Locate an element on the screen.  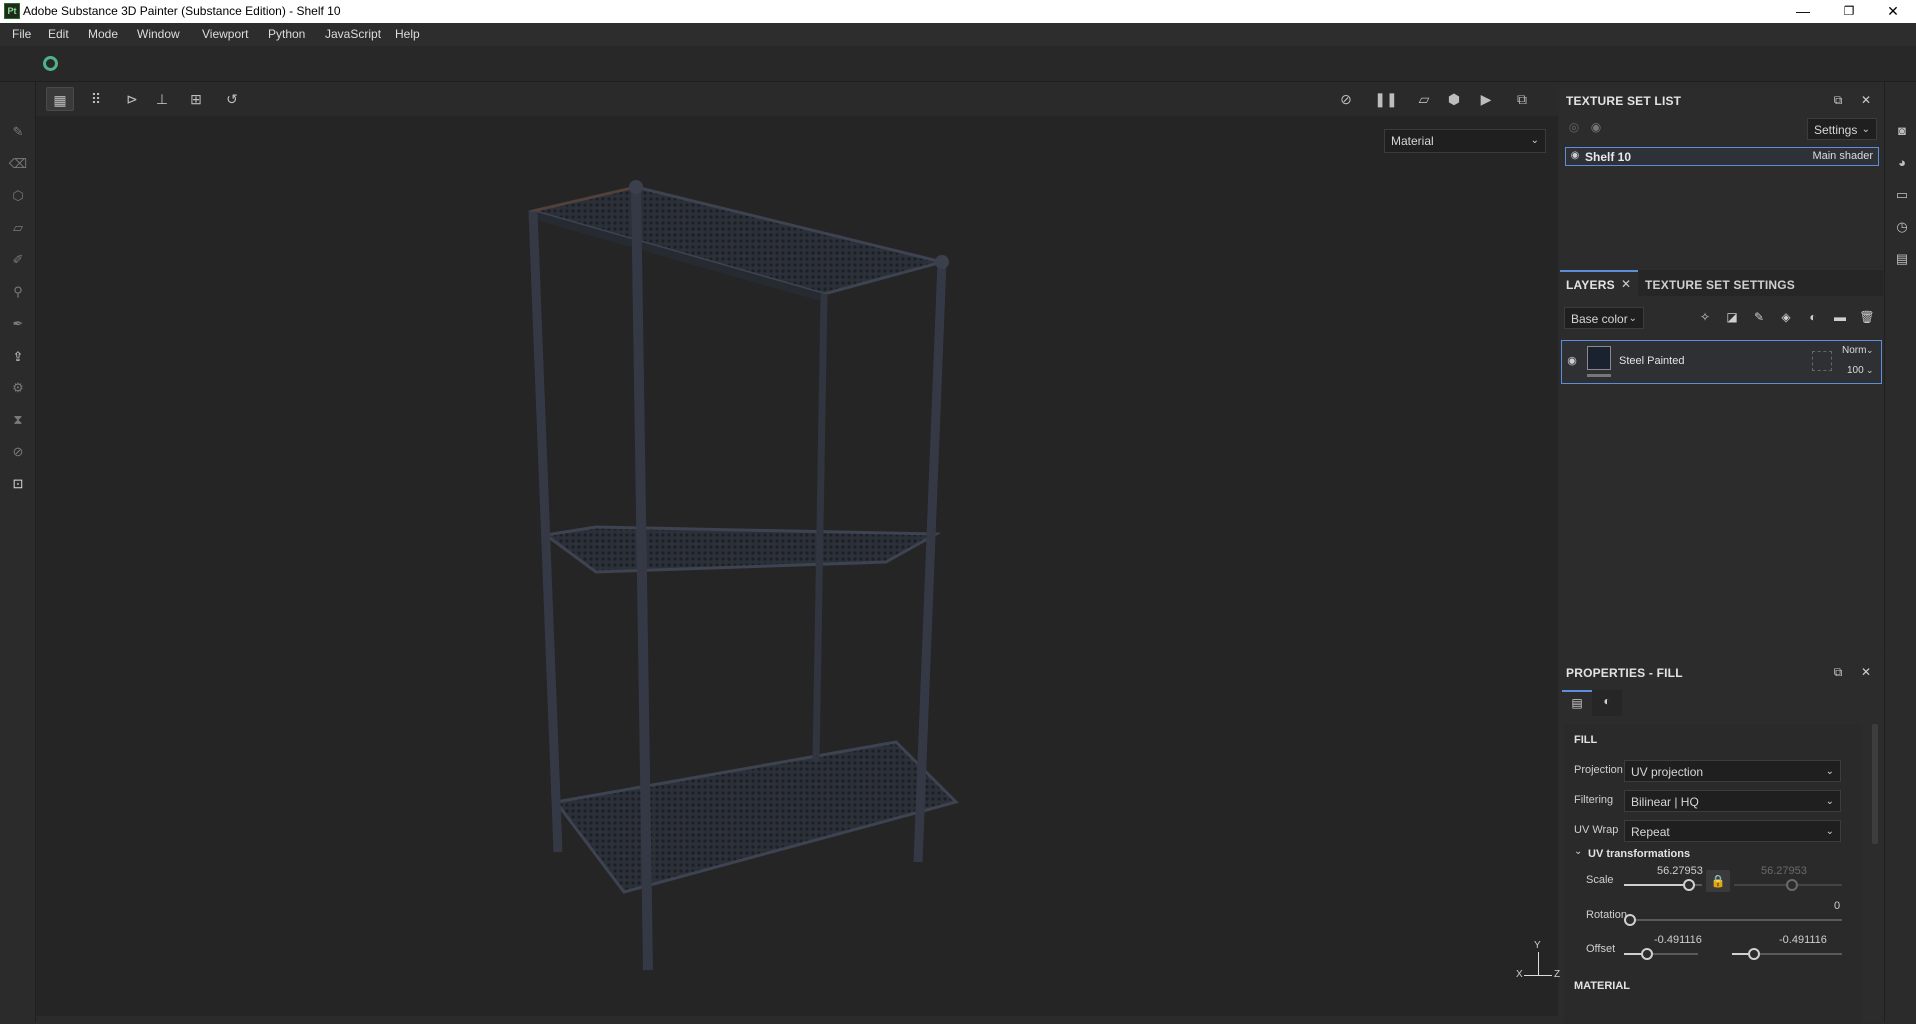
uvwrap-dropdown: Repeat ⌄ is located at coordinates (1732, 831).